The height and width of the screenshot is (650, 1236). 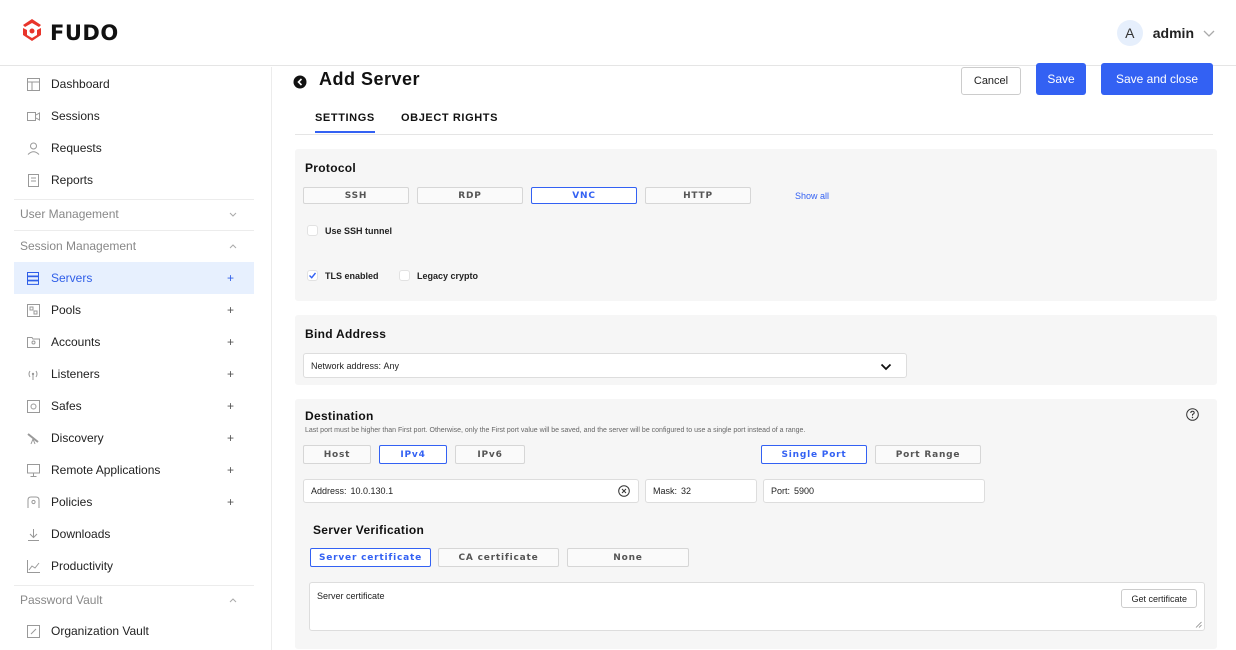 I want to click on user-name: admin, so click(x=1173, y=33).